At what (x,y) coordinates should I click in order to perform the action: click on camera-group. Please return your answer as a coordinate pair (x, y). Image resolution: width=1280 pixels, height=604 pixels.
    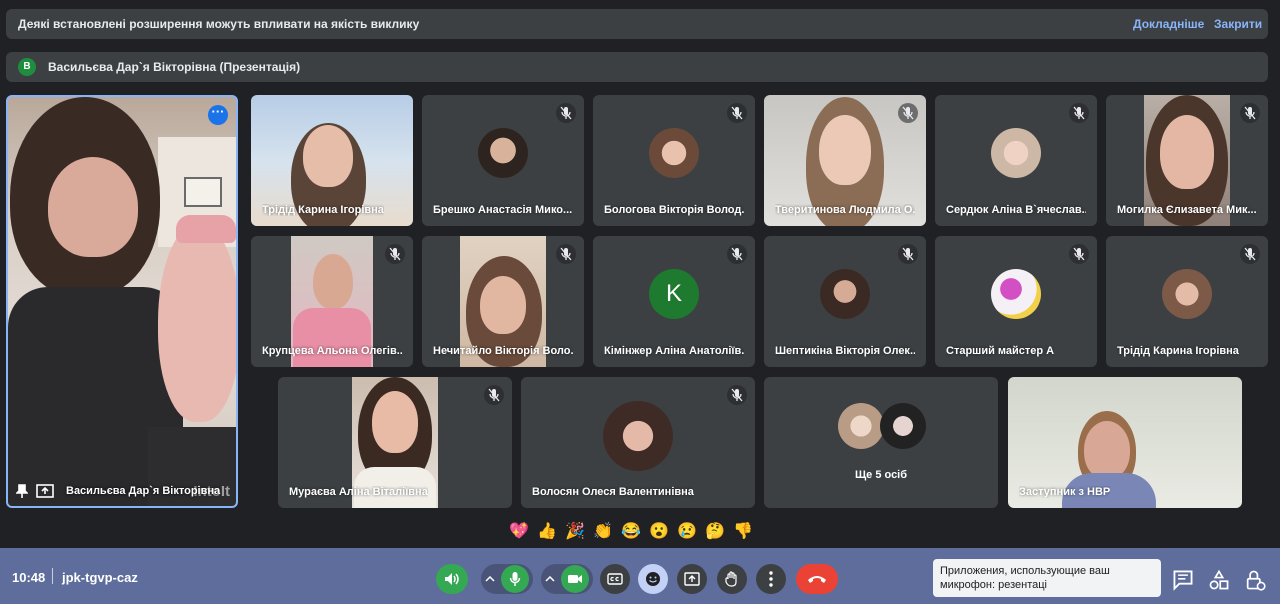
    Looking at the image, I should click on (567, 579).